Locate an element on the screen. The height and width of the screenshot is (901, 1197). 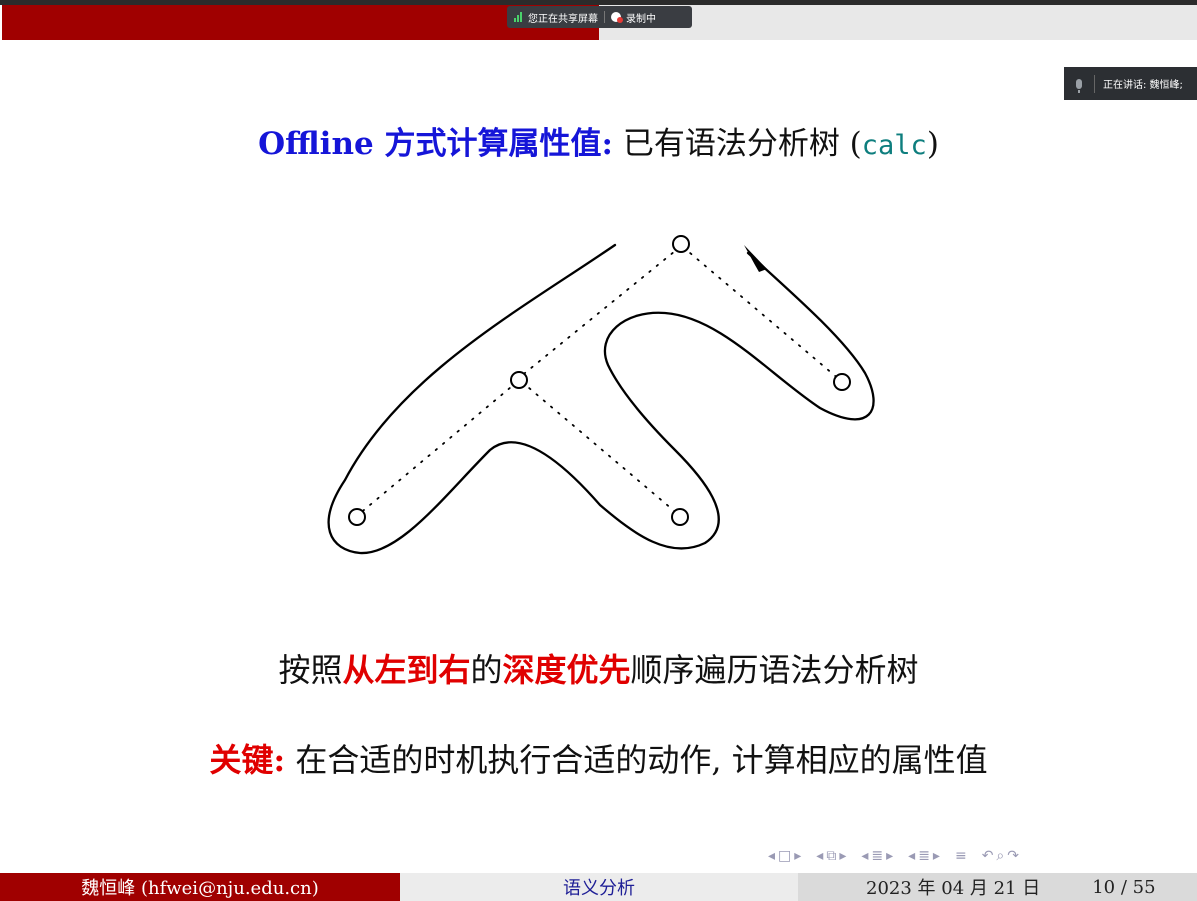
recording-status-label: 录制中 is located at coordinates (641, 17).